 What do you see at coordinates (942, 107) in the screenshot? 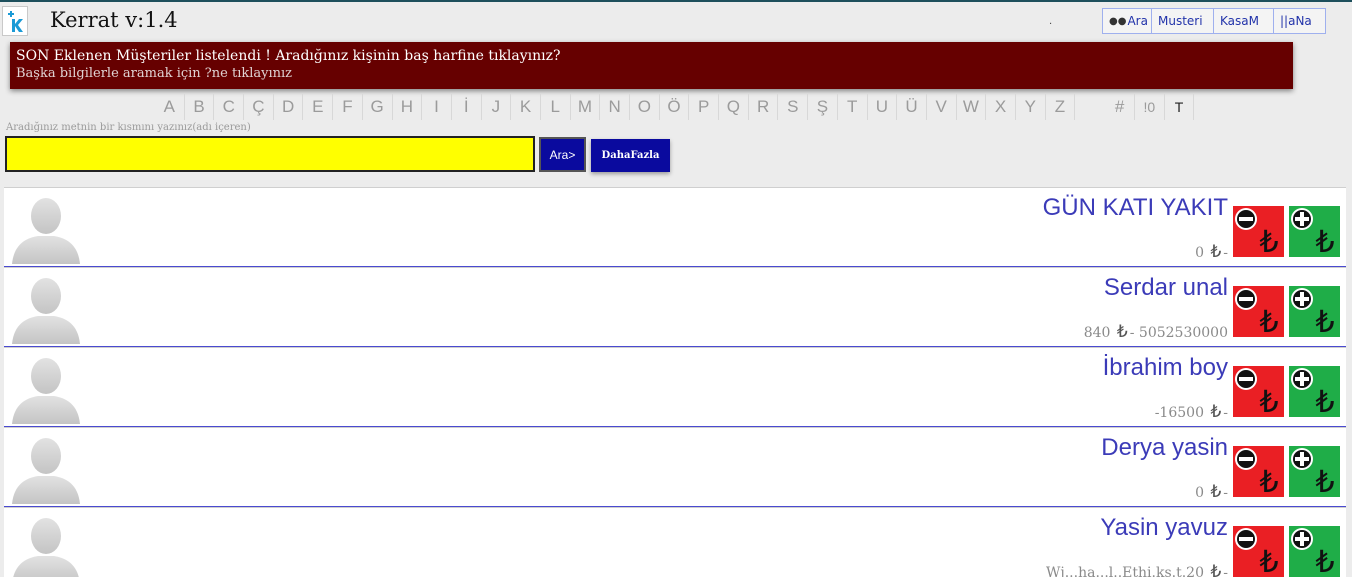
I see `letter-filter-26: V` at bounding box center [942, 107].